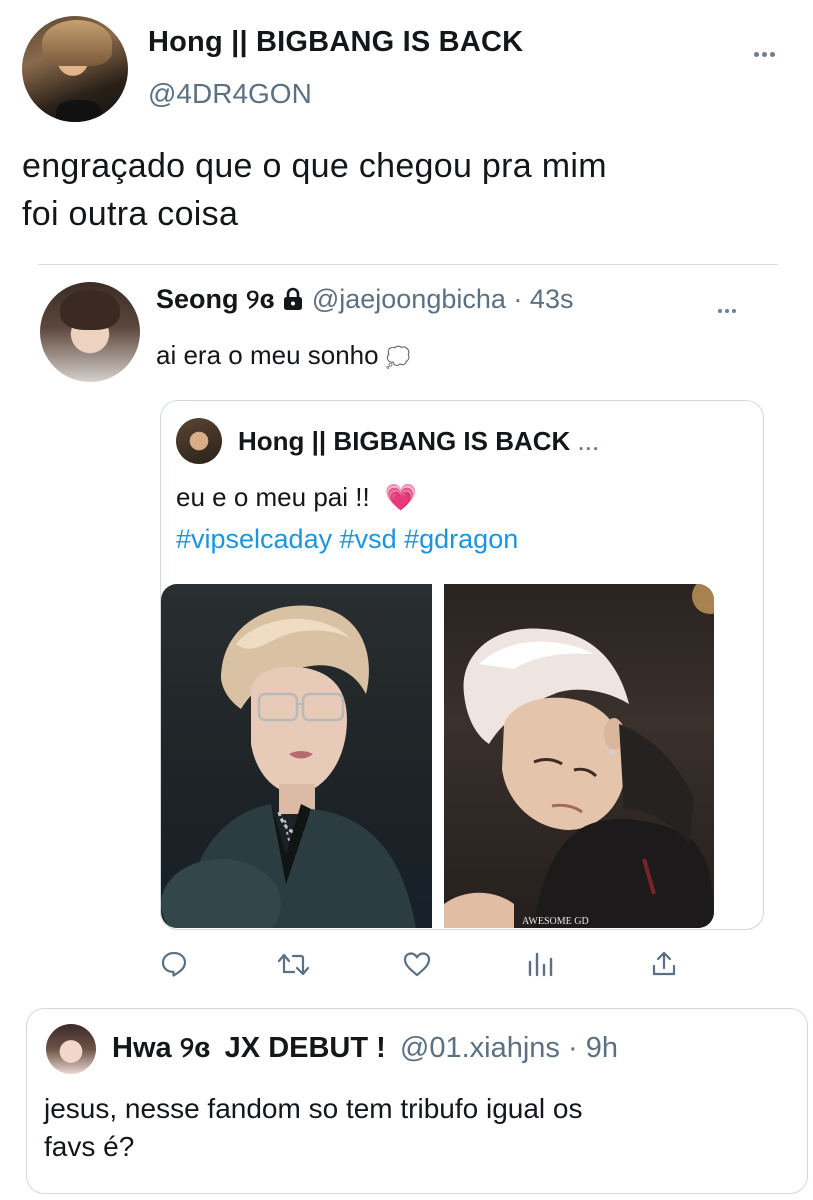 The height and width of the screenshot is (1200, 813). What do you see at coordinates (71, 1049) in the screenshot?
I see `bottom-author-avatar` at bounding box center [71, 1049].